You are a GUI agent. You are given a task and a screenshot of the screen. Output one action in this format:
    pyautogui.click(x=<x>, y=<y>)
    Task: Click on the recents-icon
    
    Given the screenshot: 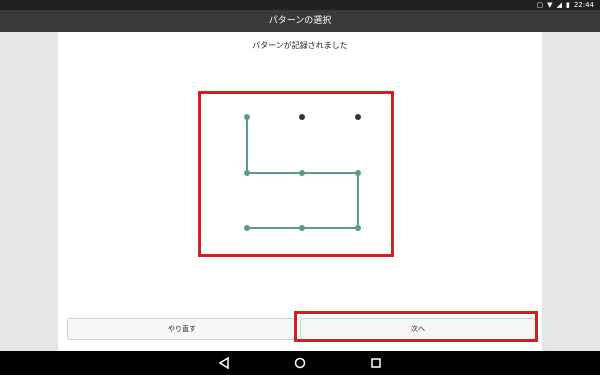 What is the action you would take?
    pyautogui.click(x=376, y=363)
    